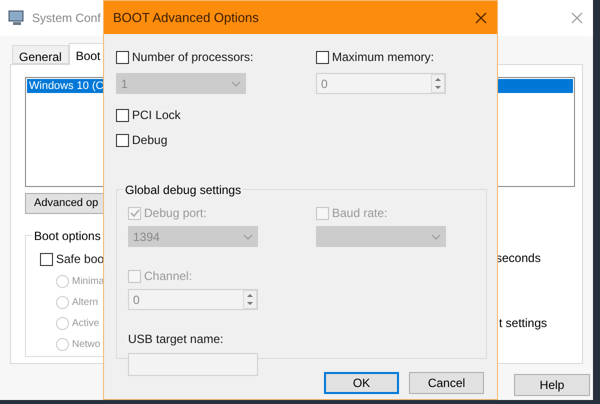 This screenshot has height=404, width=600. I want to click on checkbox-label: Safe boo, so click(80, 259).